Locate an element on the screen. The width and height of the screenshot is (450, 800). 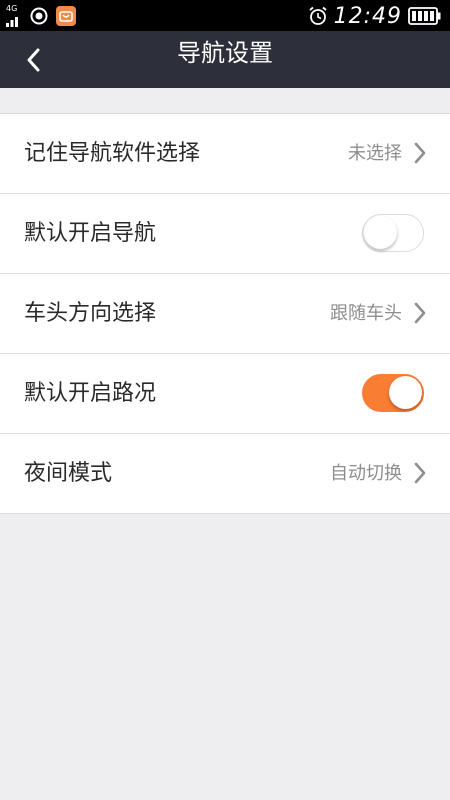
nav-bar: 导航设置 is located at coordinates (225, 59).